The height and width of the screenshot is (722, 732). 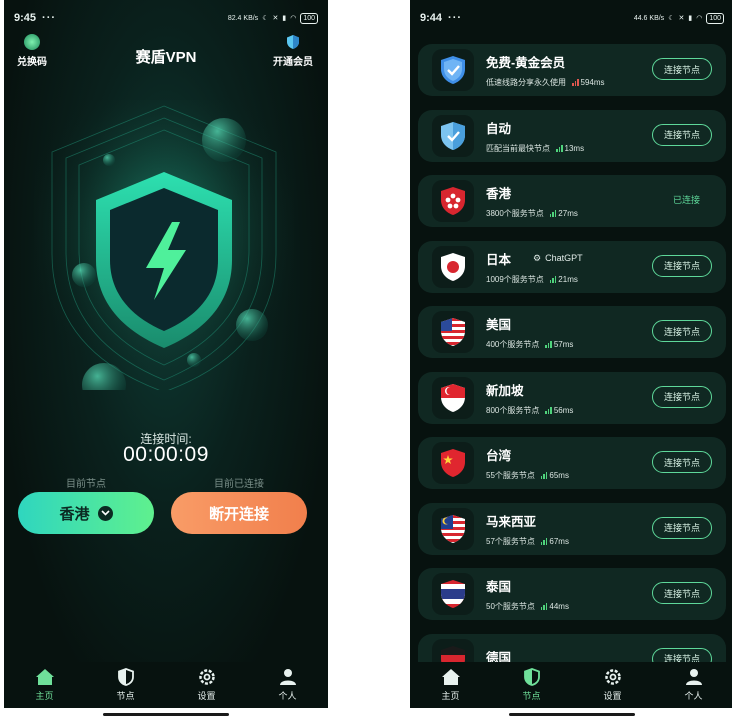 I want to click on node-card: 免费-黄金会员 低速线路分享永久使用 594ms 连接节点, so click(x=572, y=70).